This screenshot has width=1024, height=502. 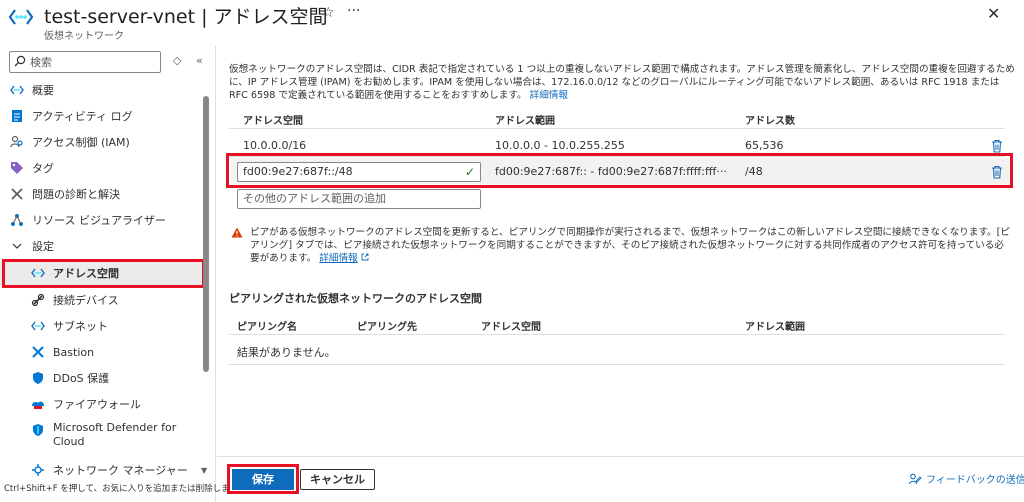 What do you see at coordinates (80, 326) in the screenshot?
I see `sidebar-item-label: サブネット` at bounding box center [80, 326].